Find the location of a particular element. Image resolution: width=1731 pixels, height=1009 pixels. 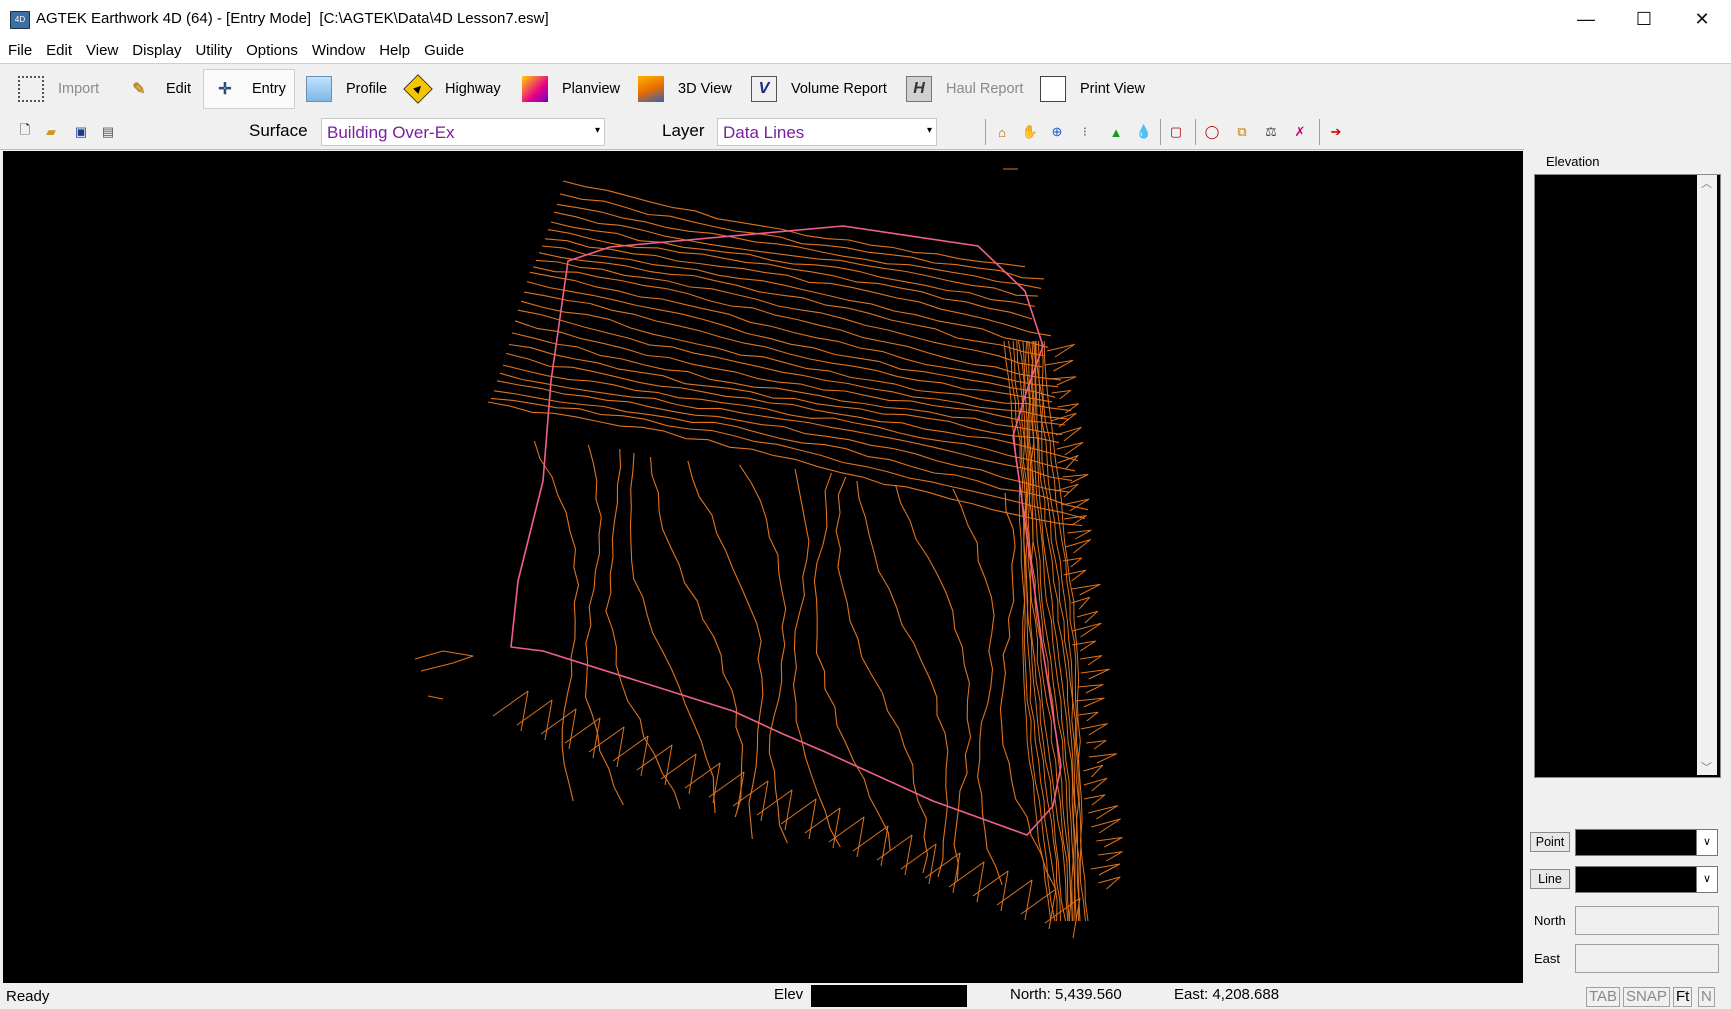

north-label: North is located at coordinates (1550, 920).